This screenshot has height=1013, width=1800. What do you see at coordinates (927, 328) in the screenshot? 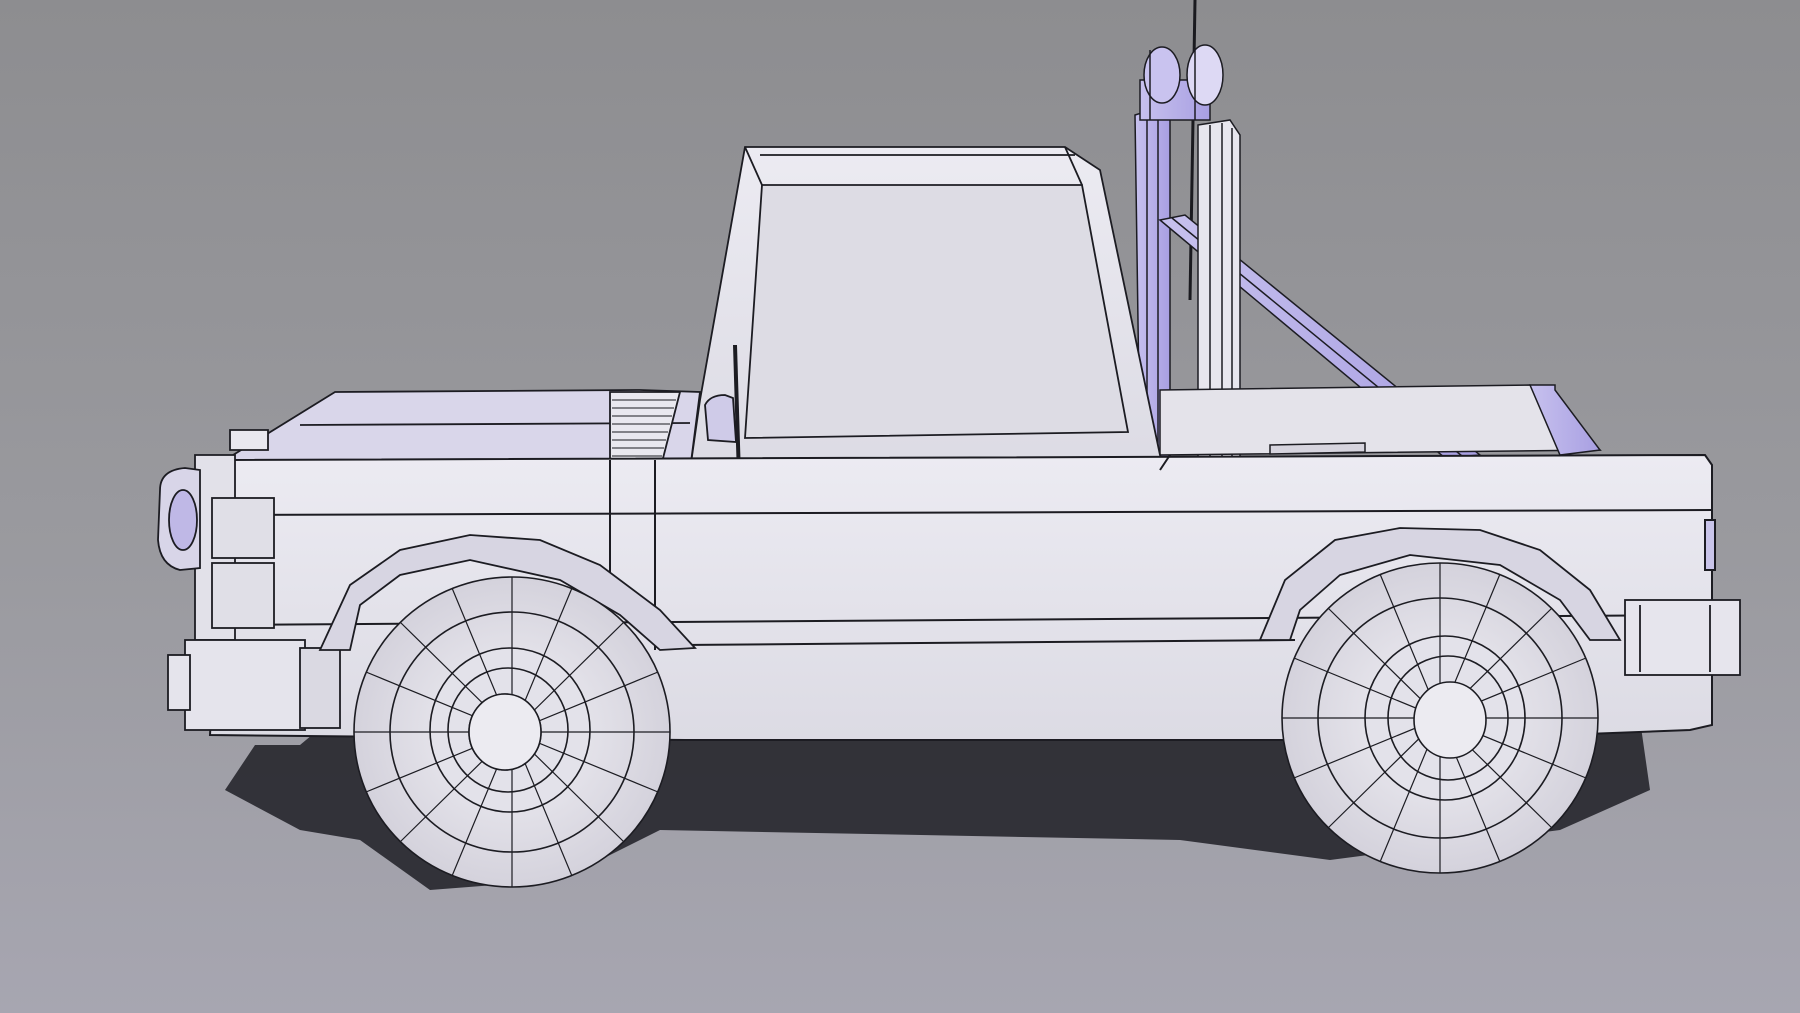
I see `cab` at bounding box center [927, 328].